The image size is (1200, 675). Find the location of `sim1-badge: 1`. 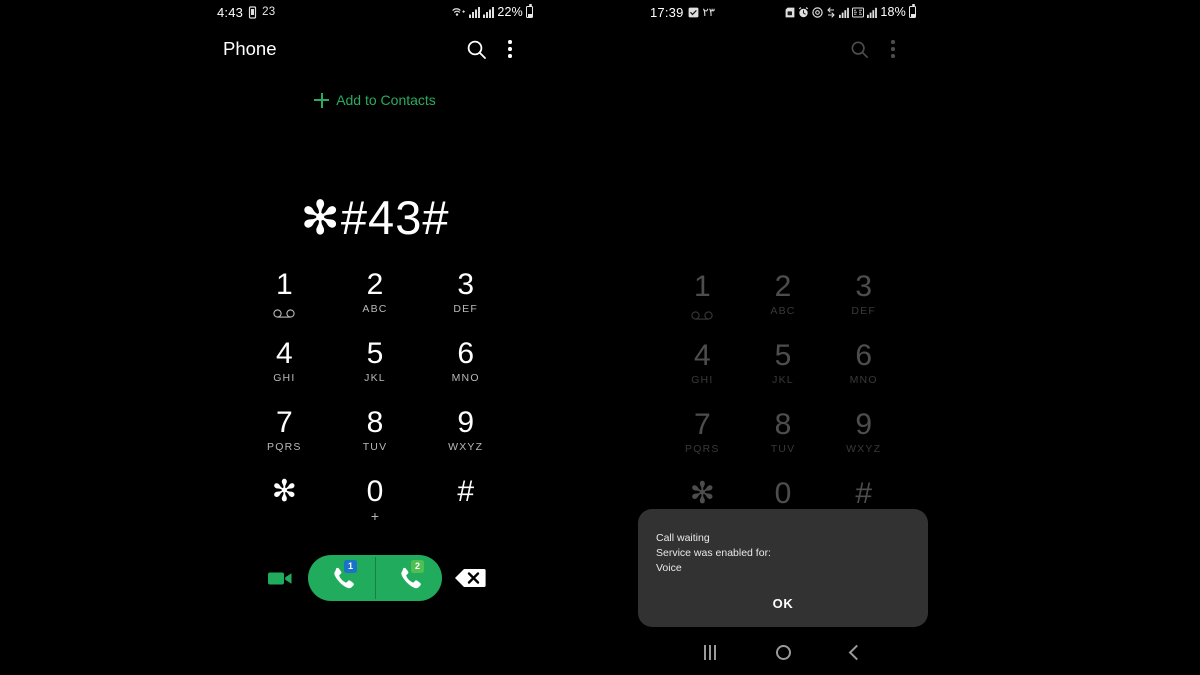

sim1-badge: 1 is located at coordinates (350, 566).